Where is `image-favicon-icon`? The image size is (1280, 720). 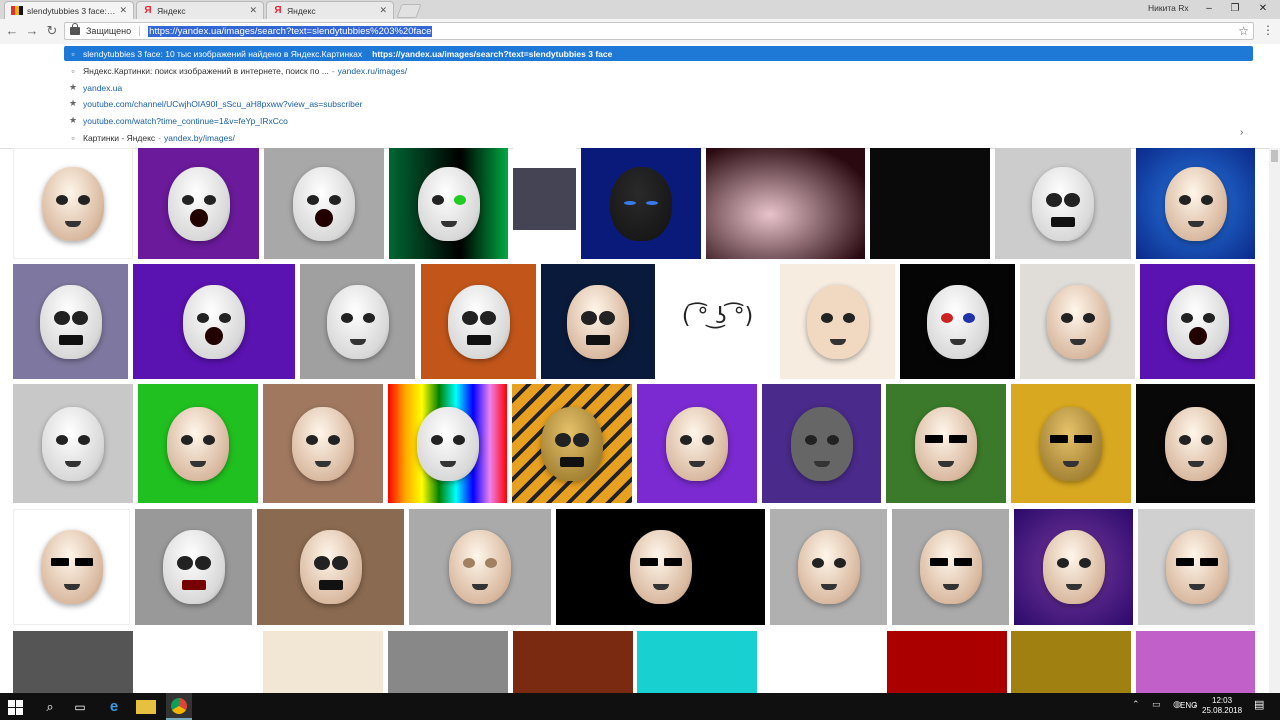 image-favicon-icon is located at coordinates (17, 10).